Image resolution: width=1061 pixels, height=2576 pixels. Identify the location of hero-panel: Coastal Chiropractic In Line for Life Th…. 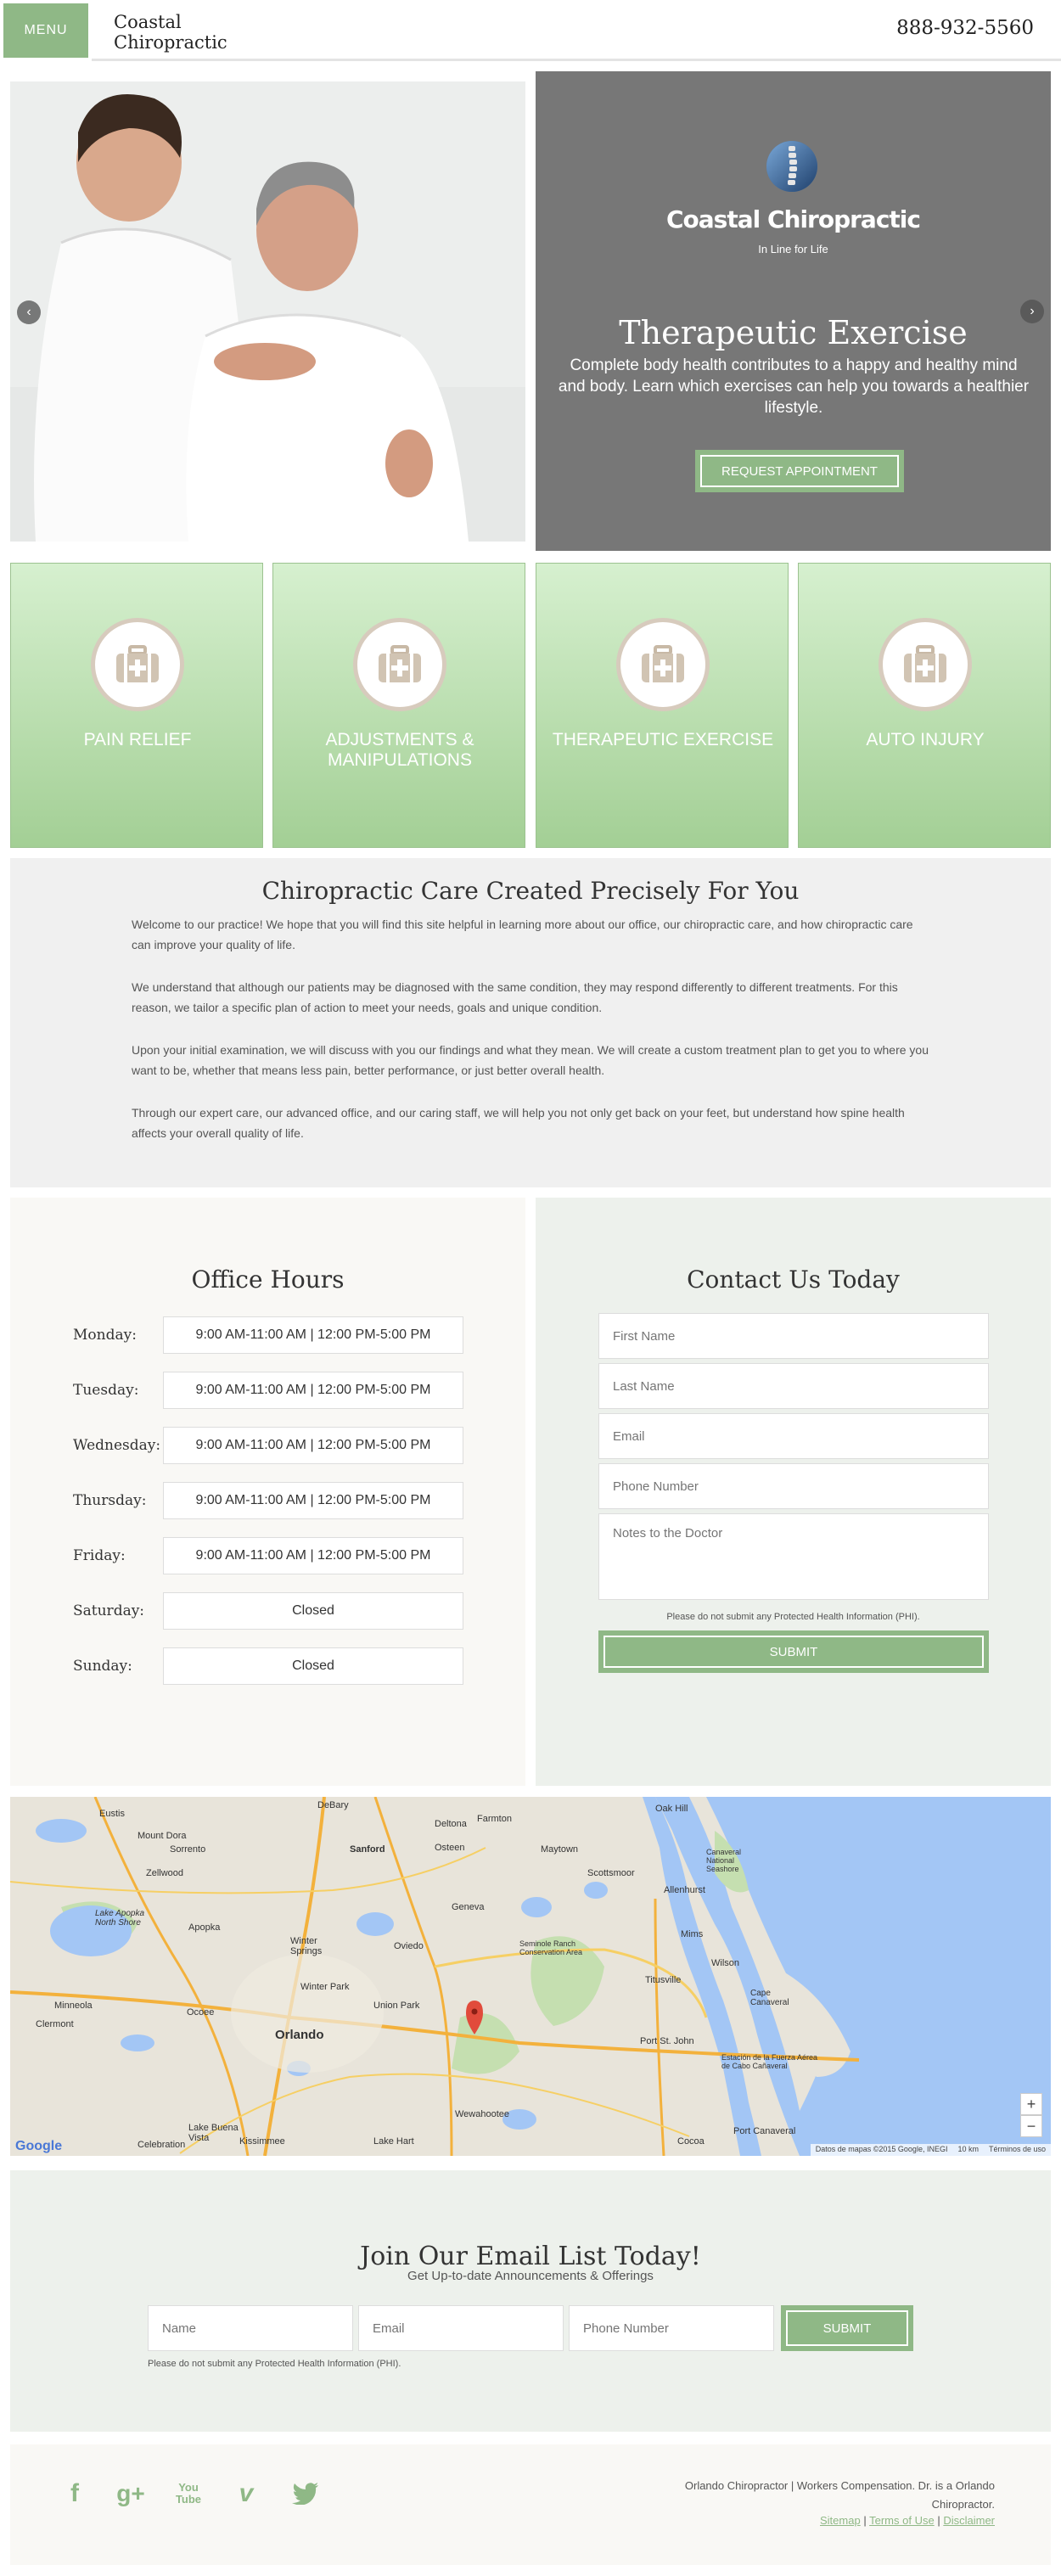
(794, 311).